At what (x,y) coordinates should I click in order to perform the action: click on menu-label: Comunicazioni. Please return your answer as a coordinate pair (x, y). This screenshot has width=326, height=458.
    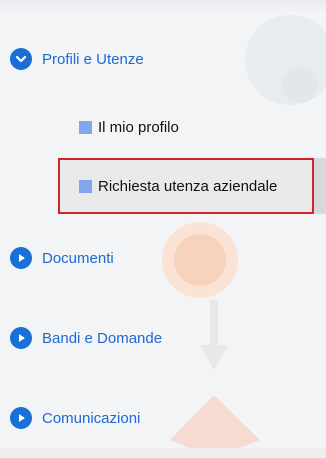
    Looking at the image, I should click on (91, 418).